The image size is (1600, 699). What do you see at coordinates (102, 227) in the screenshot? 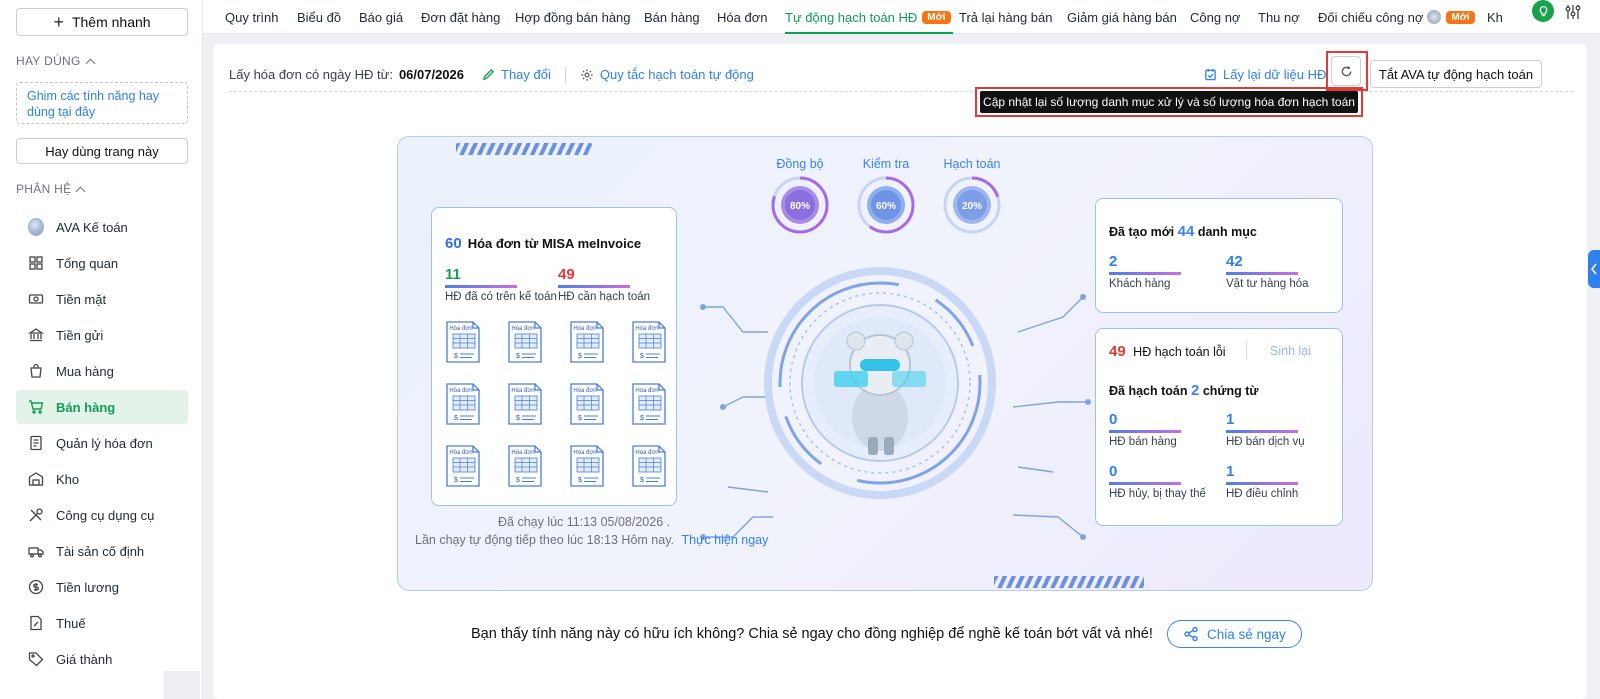
I see `sidebar-item-ava-ke-toan: AVA Kế toán` at bounding box center [102, 227].